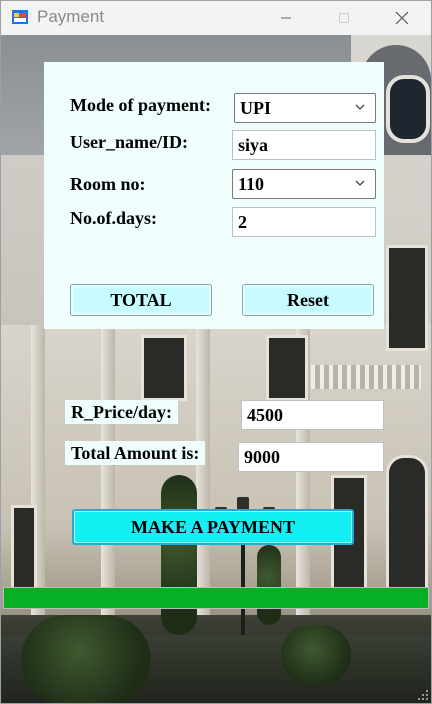 This screenshot has height=704, width=432. Describe the element at coordinates (242, 222) in the screenshot. I see `no-of-days-value: 2` at that location.